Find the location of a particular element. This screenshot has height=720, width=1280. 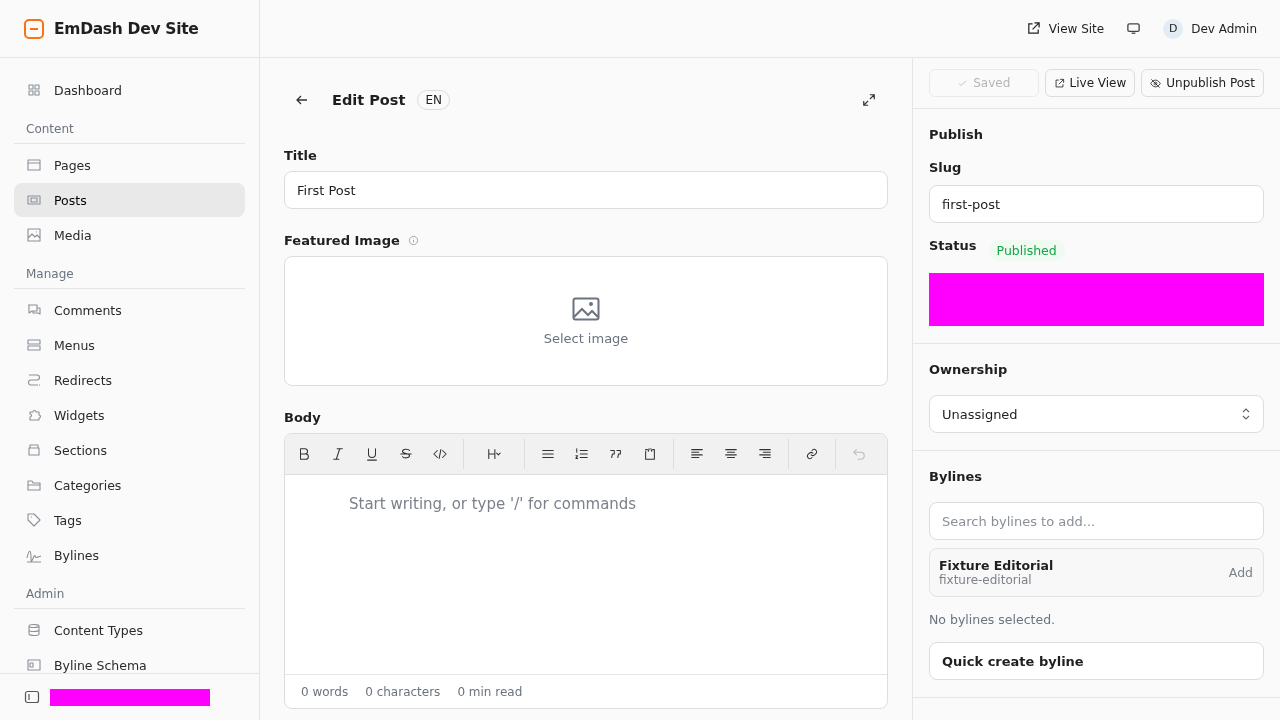

right-icon is located at coordinates (765, 454).